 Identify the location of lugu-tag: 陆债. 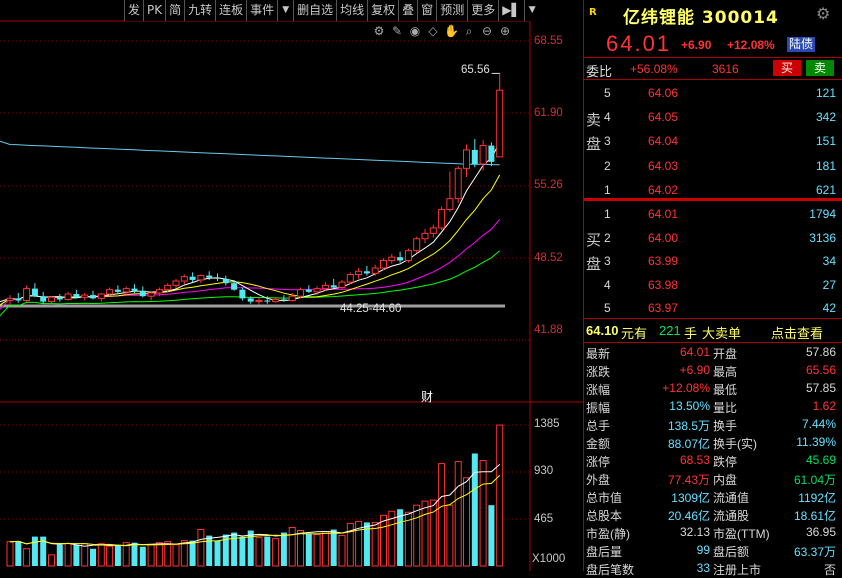
(801, 44).